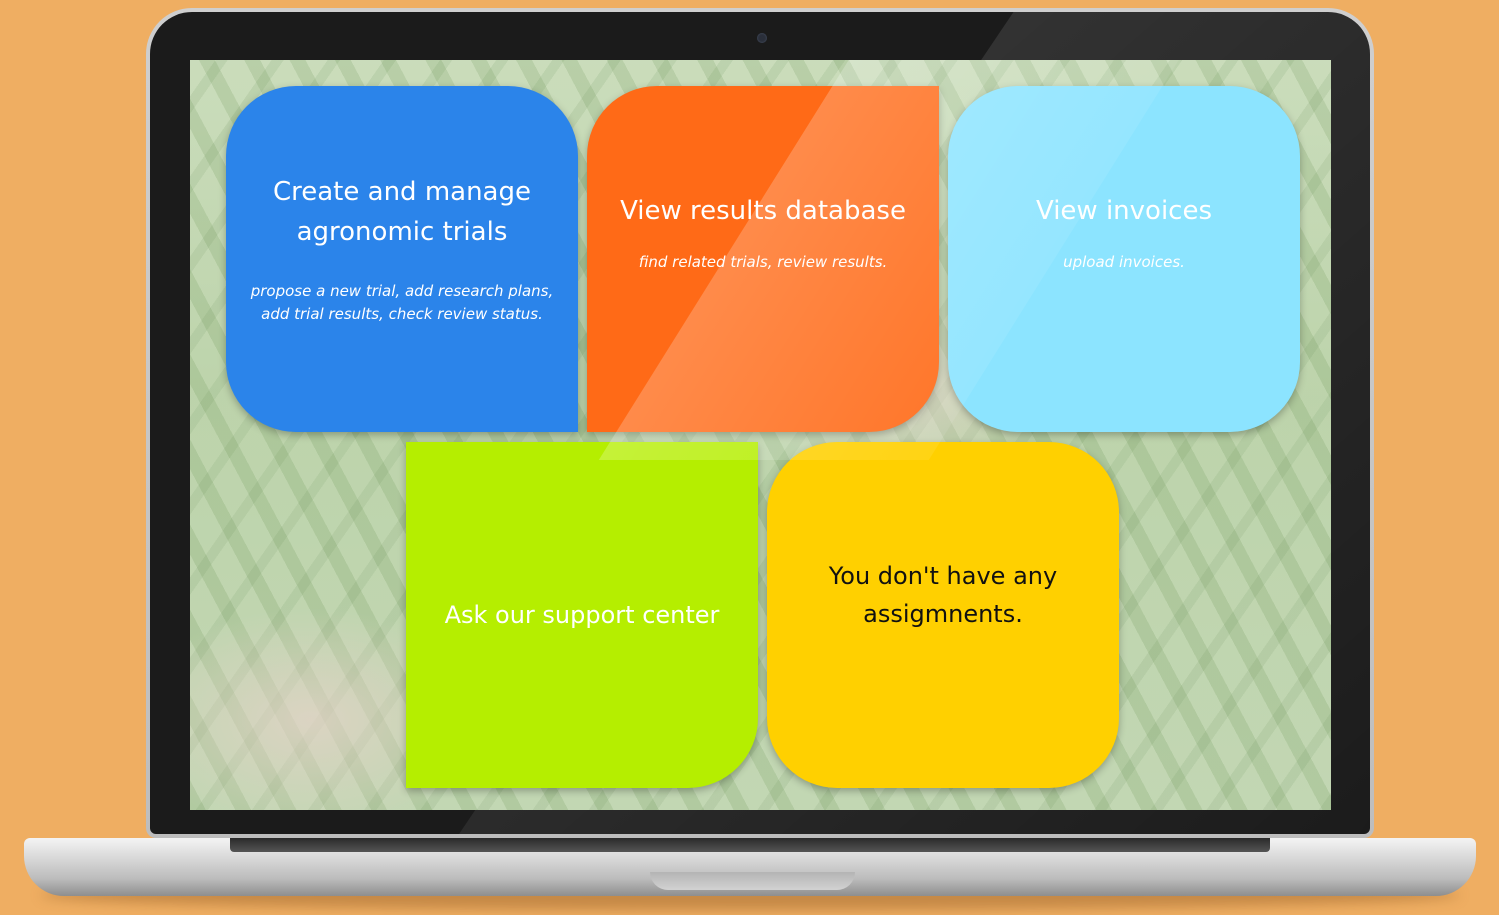  I want to click on assignments-status-line1: You don't have any, so click(943, 576).